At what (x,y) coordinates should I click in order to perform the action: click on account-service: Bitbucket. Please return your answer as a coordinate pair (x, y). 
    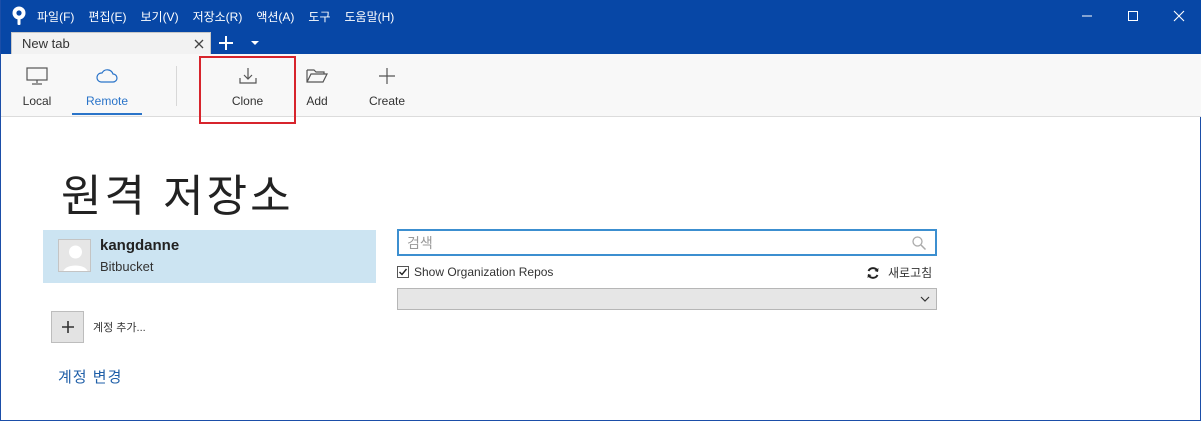
    Looking at the image, I should click on (127, 266).